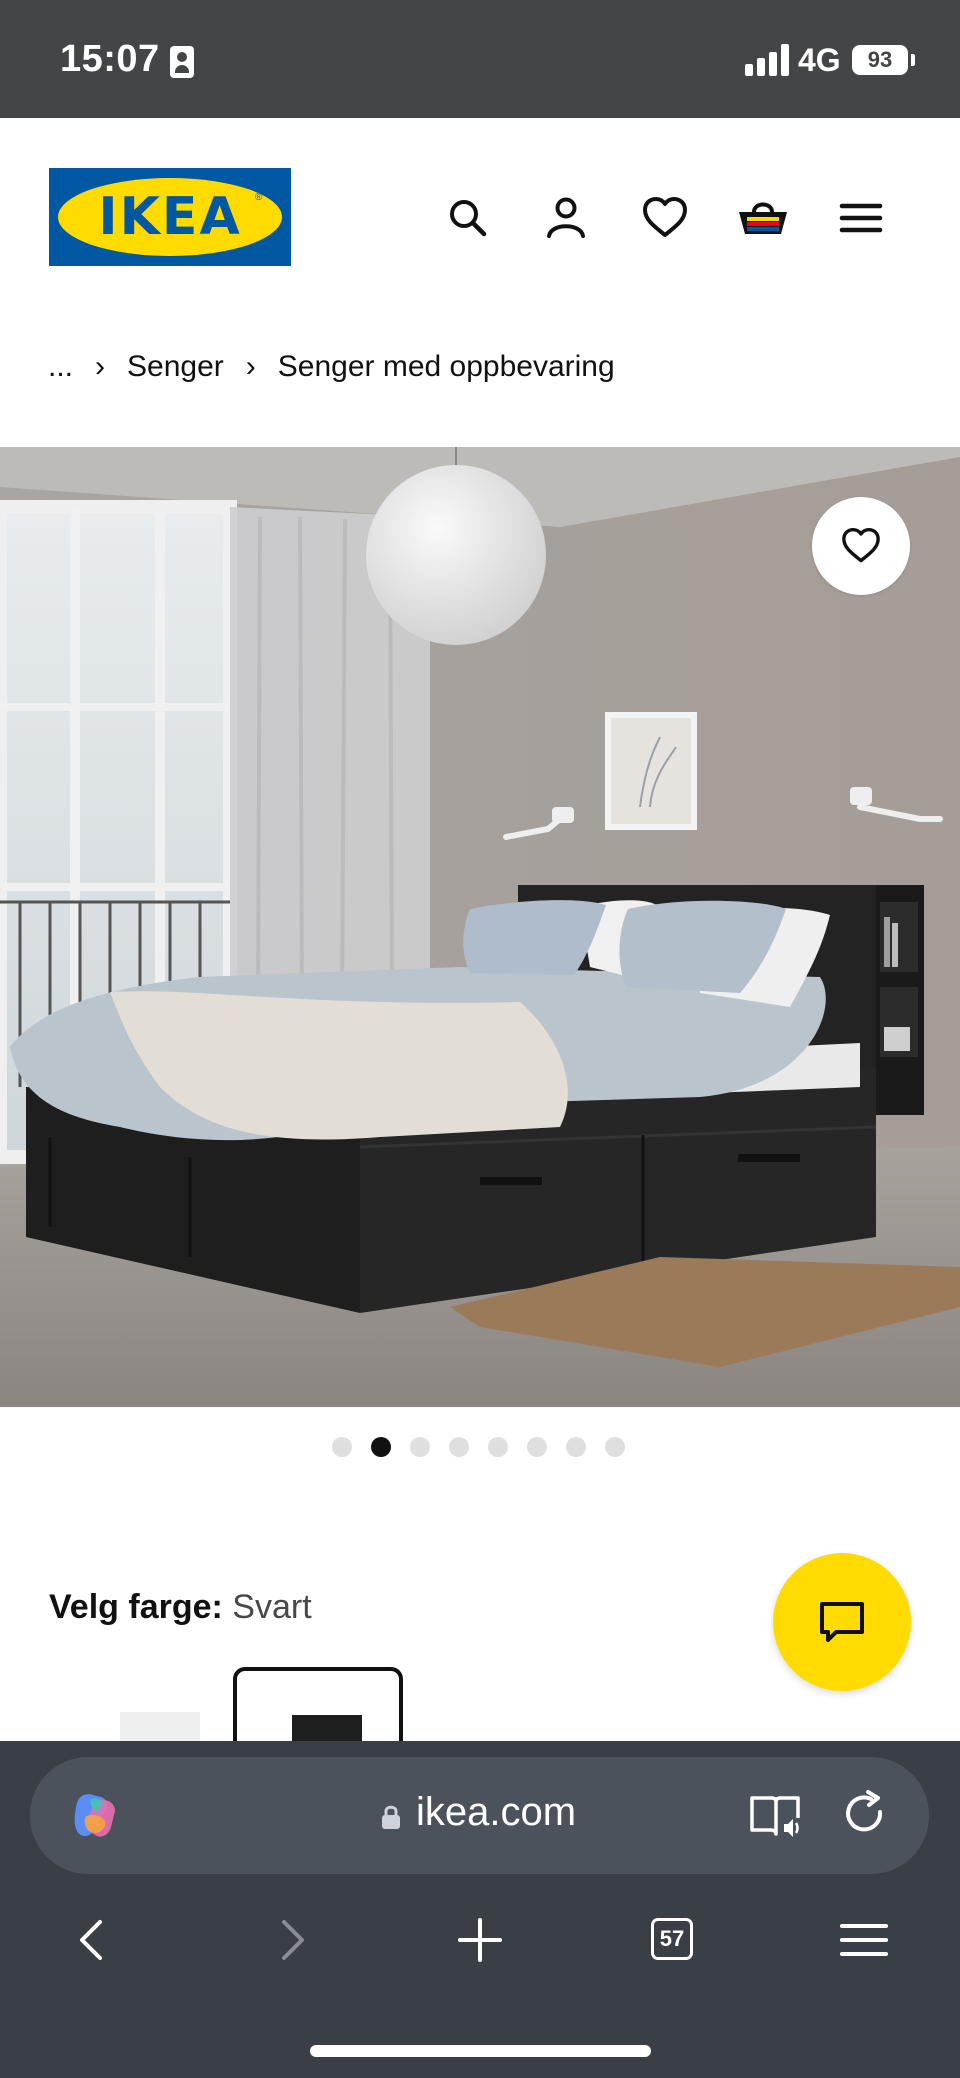 Image resolution: width=960 pixels, height=2078 pixels. I want to click on browser-menu-icon, so click(864, 1940).